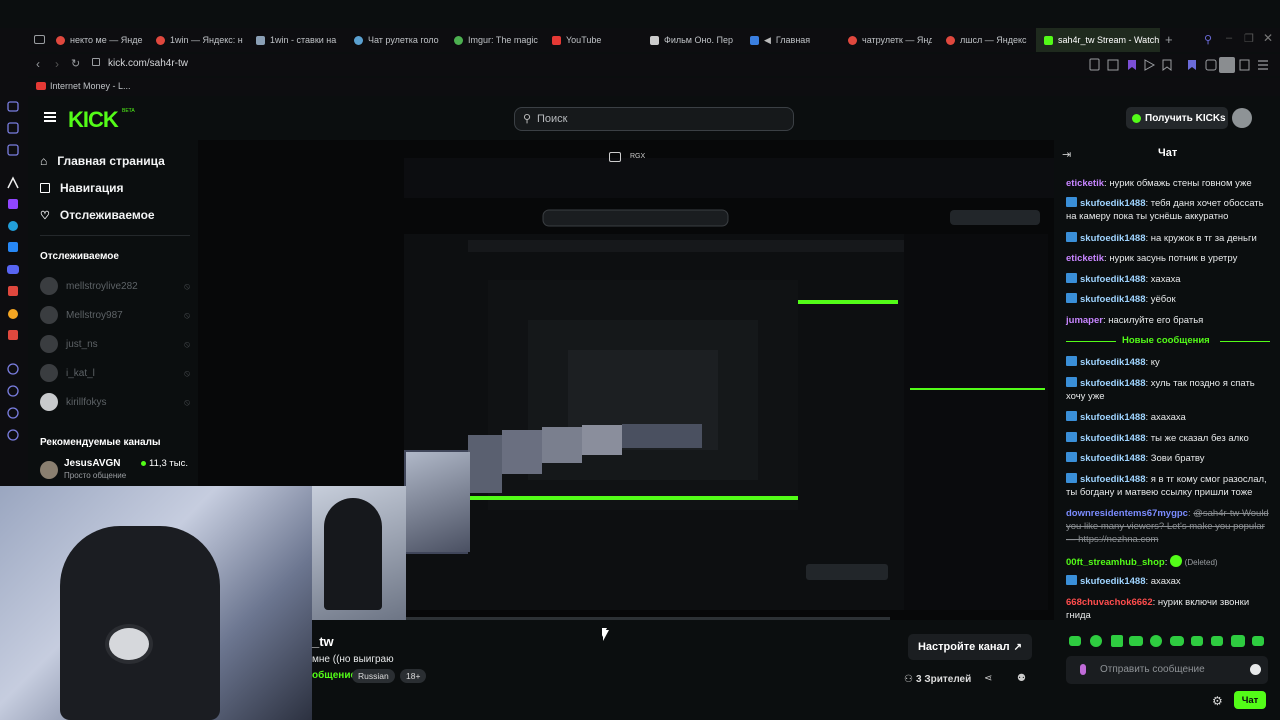 This screenshot has width=1280, height=720. Describe the element at coordinates (1255, 669) in the screenshot. I see `emoji-icon` at that location.